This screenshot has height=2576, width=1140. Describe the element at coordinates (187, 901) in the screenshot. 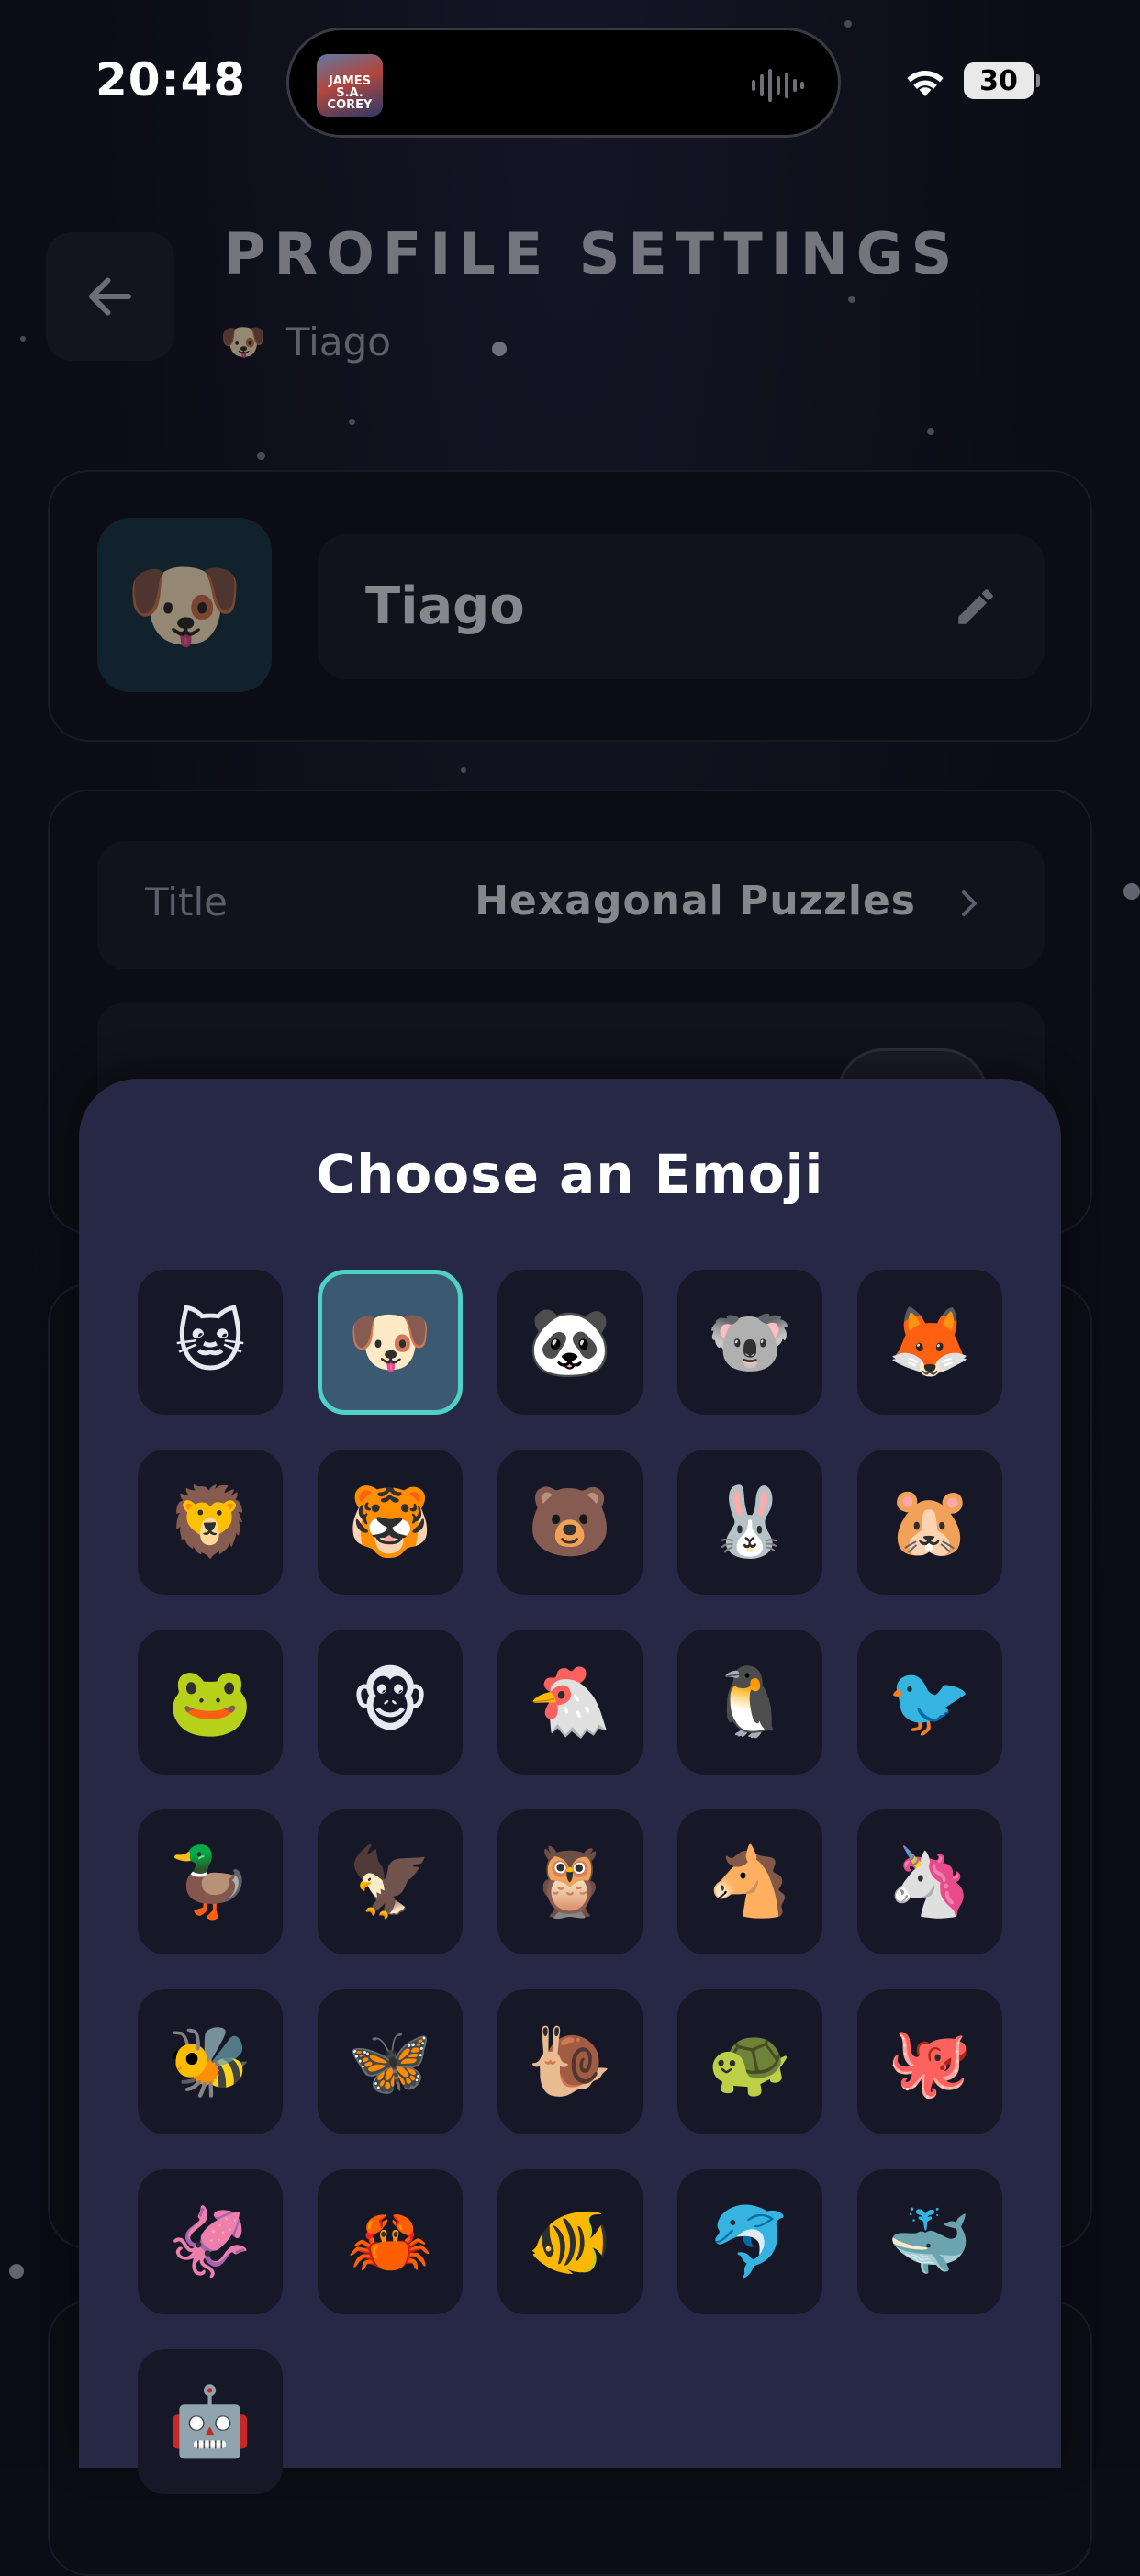

I see `title-label: Title` at that location.